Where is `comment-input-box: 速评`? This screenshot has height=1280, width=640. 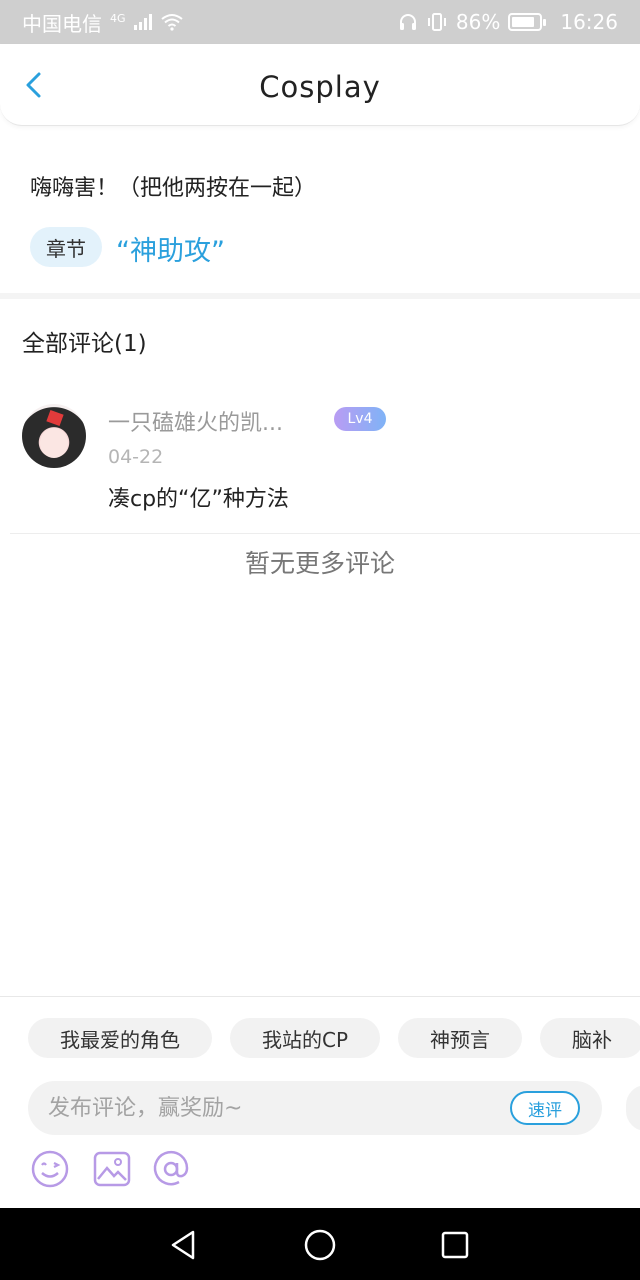
comment-input-box: 速评 is located at coordinates (315, 1108).